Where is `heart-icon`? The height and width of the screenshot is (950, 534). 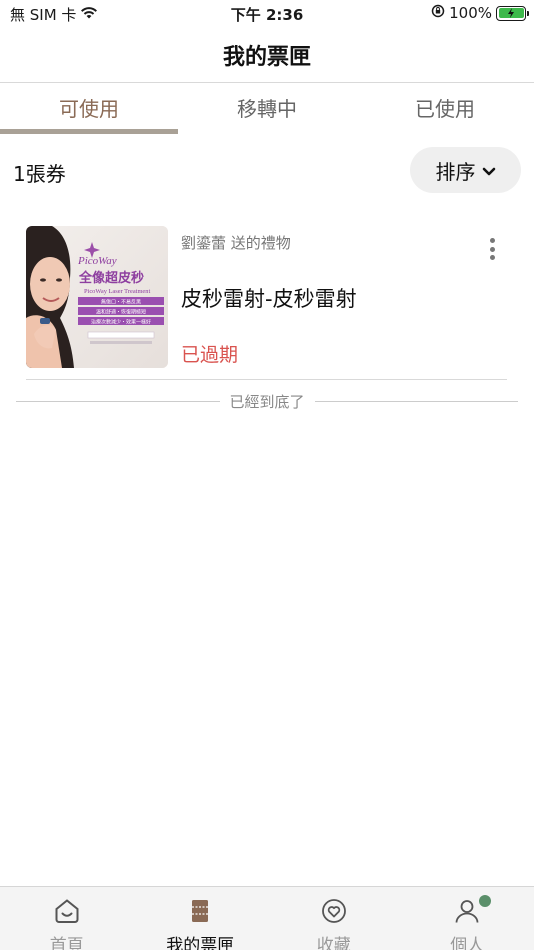 heart-icon is located at coordinates (334, 913).